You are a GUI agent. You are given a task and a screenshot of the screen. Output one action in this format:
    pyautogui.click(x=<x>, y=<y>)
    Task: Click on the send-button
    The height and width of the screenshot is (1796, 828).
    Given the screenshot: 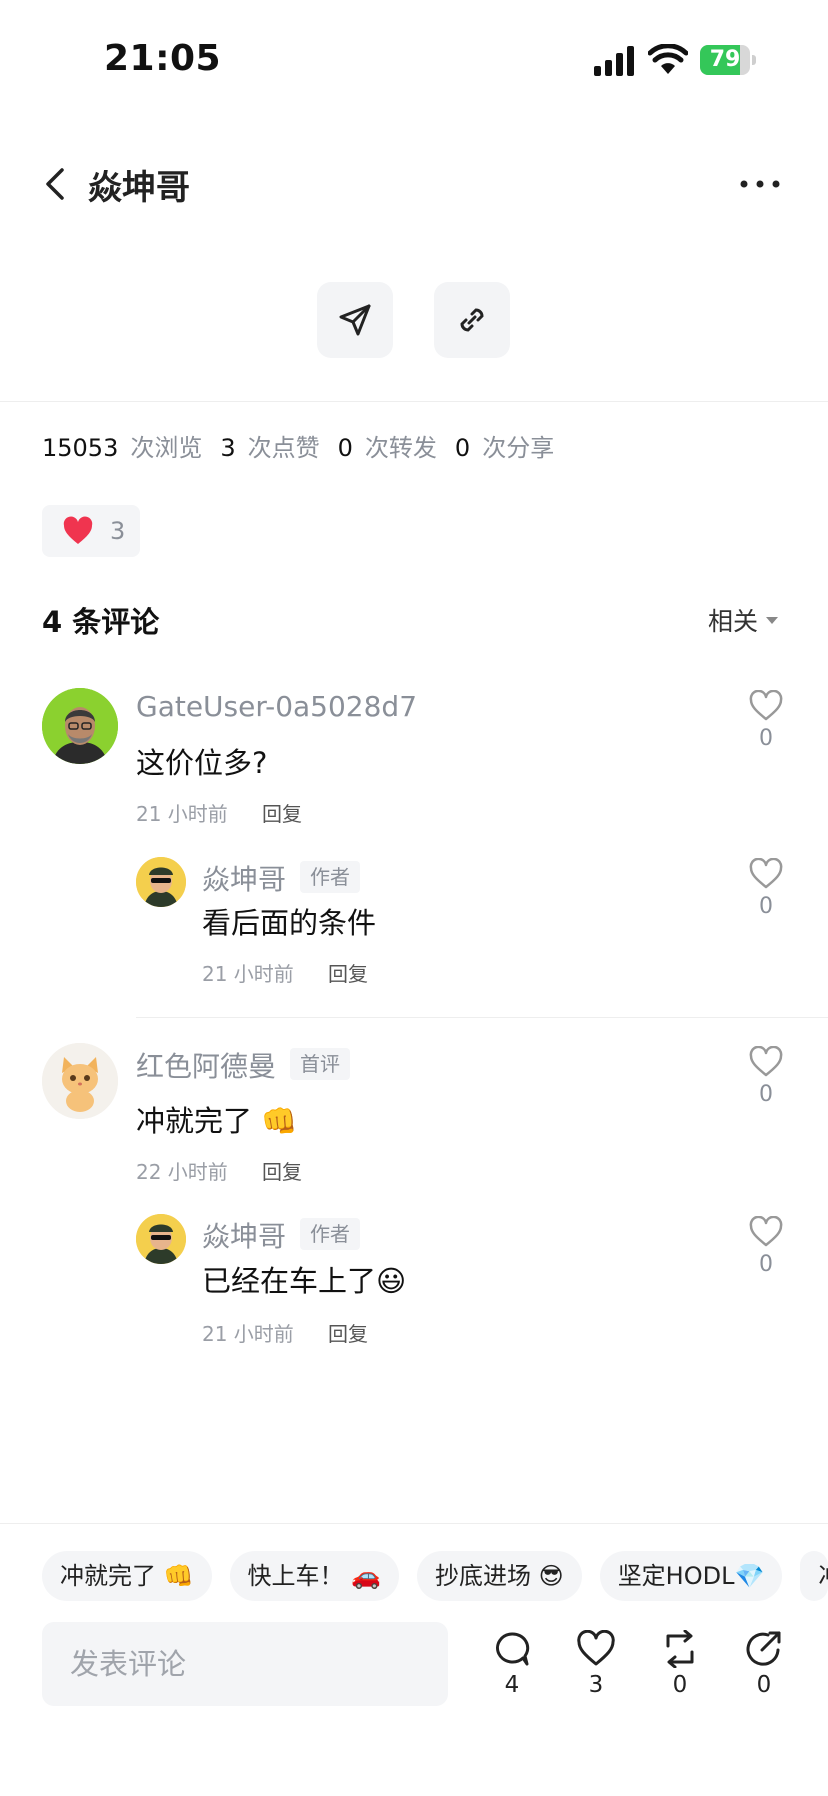 What is the action you would take?
    pyautogui.click(x=355, y=320)
    